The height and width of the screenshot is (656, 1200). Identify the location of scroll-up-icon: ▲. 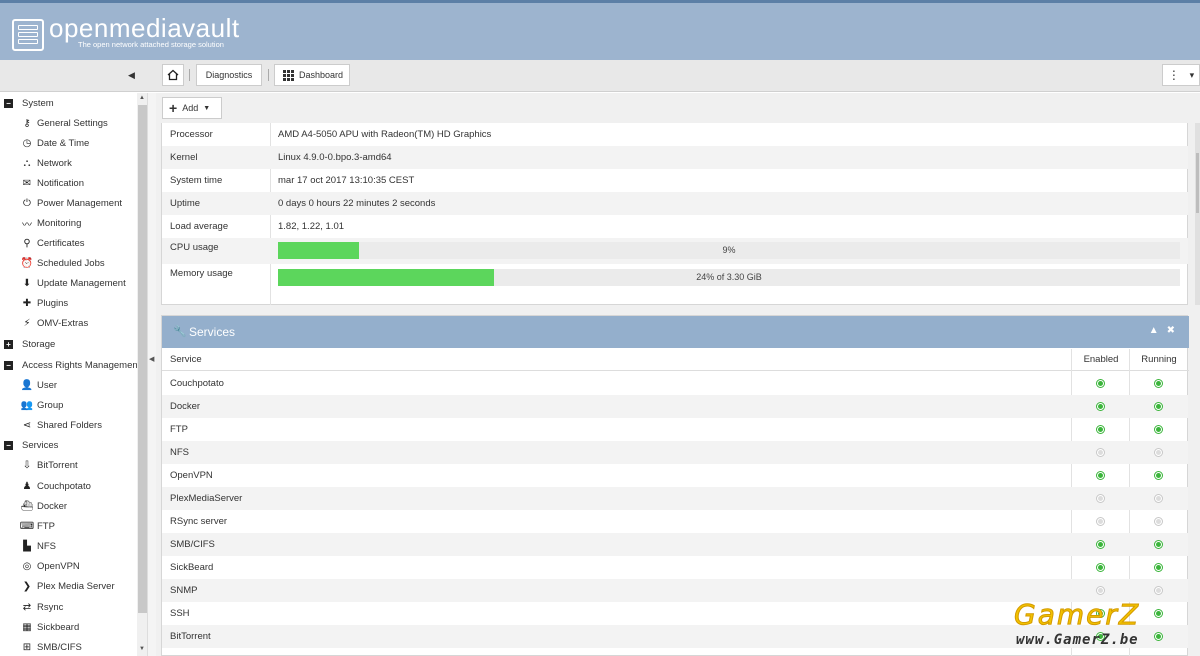
(142, 98).